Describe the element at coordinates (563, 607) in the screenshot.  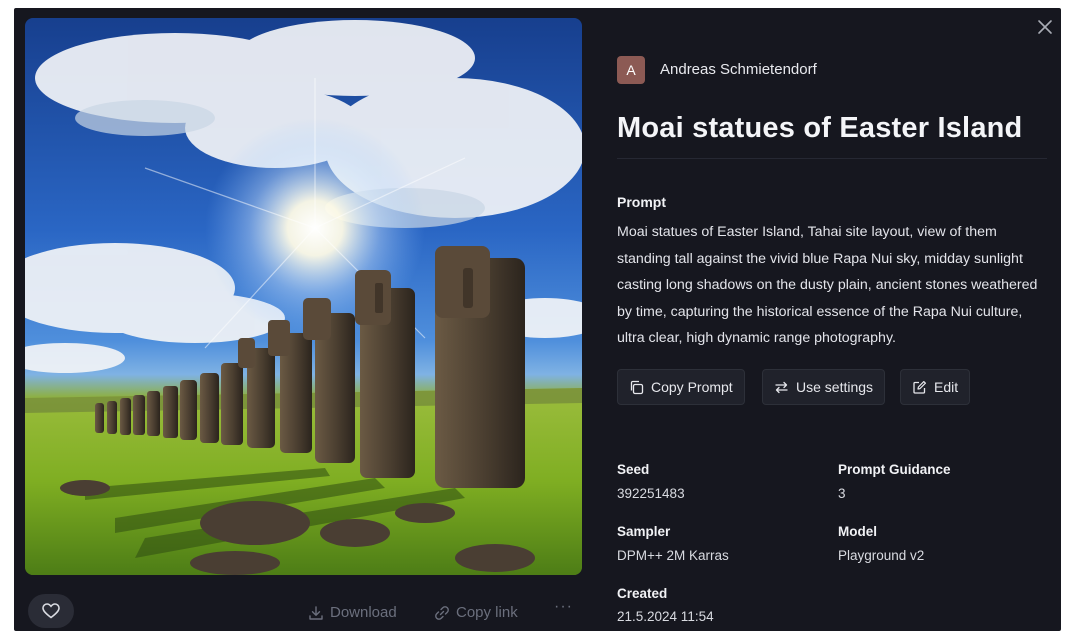
I see `more-options-button: ···` at that location.